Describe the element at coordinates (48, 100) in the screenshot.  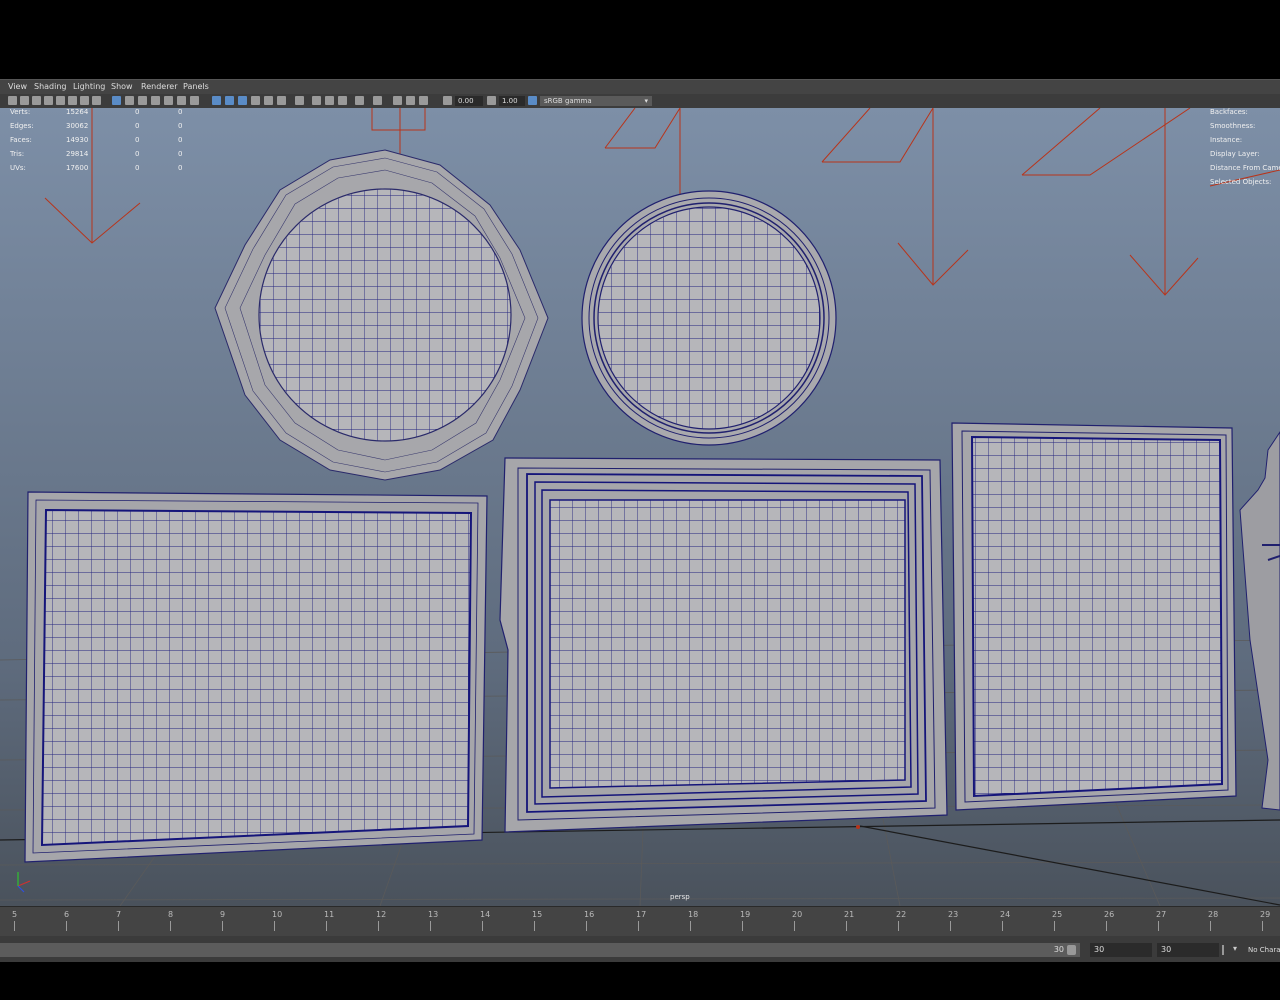
I see `image-plane-icon` at that location.